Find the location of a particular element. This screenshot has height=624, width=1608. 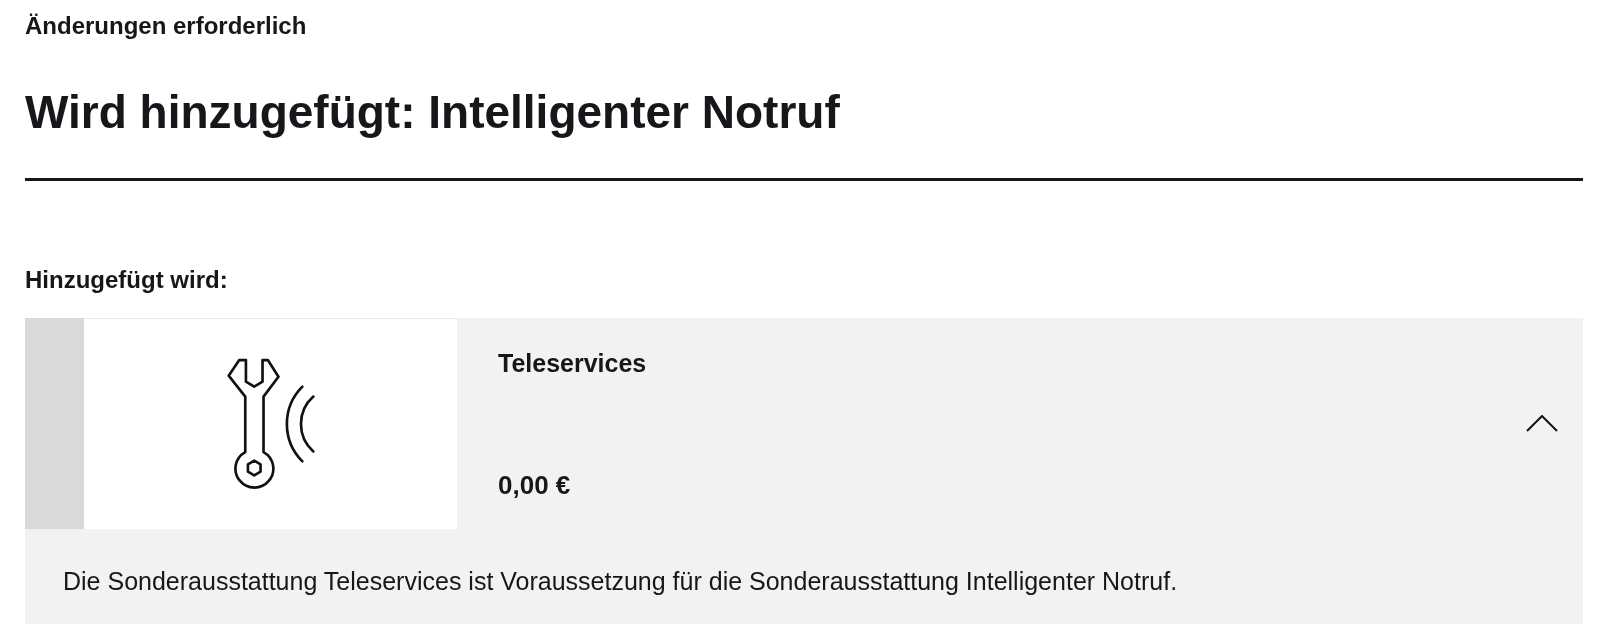

page-title: Wird hinzugefügt: Intelligenter Notruf is located at coordinates (432, 112).